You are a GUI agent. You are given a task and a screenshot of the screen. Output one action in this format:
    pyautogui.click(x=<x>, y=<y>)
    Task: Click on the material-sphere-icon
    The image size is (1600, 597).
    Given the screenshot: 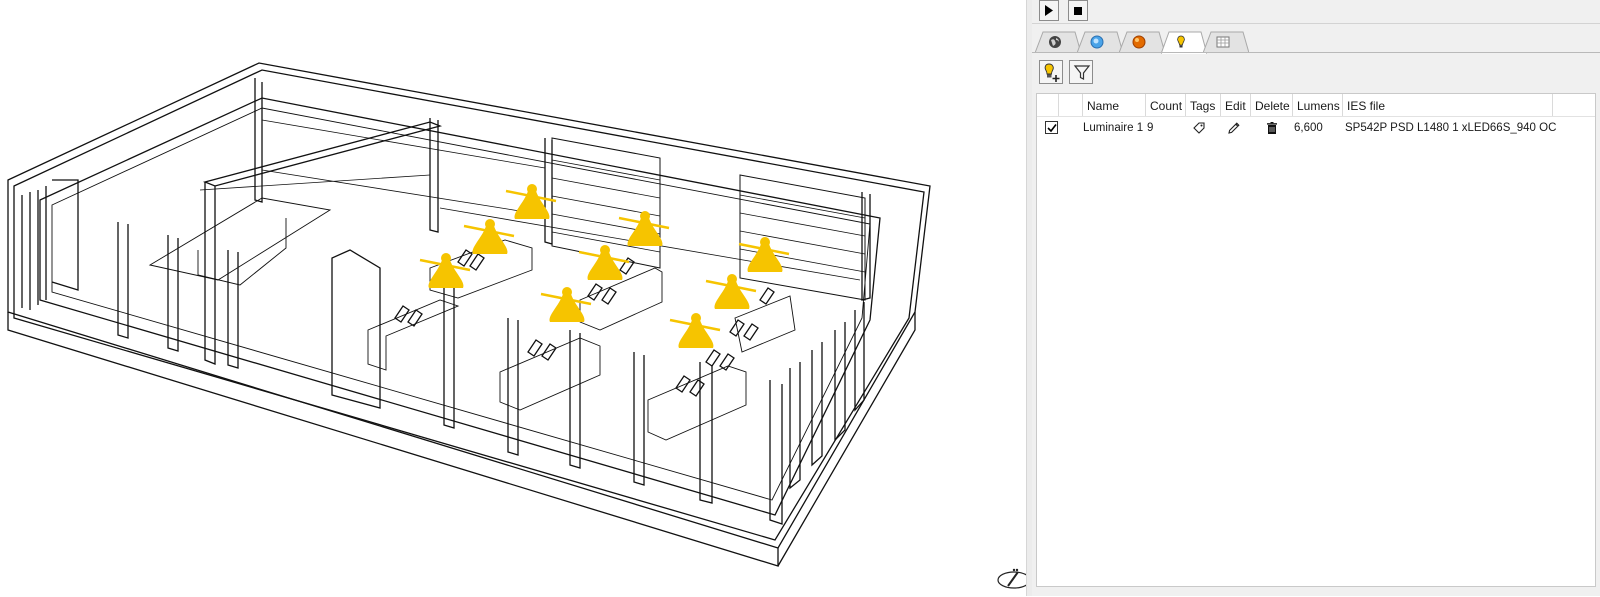 What is the action you would take?
    pyautogui.click(x=1139, y=42)
    